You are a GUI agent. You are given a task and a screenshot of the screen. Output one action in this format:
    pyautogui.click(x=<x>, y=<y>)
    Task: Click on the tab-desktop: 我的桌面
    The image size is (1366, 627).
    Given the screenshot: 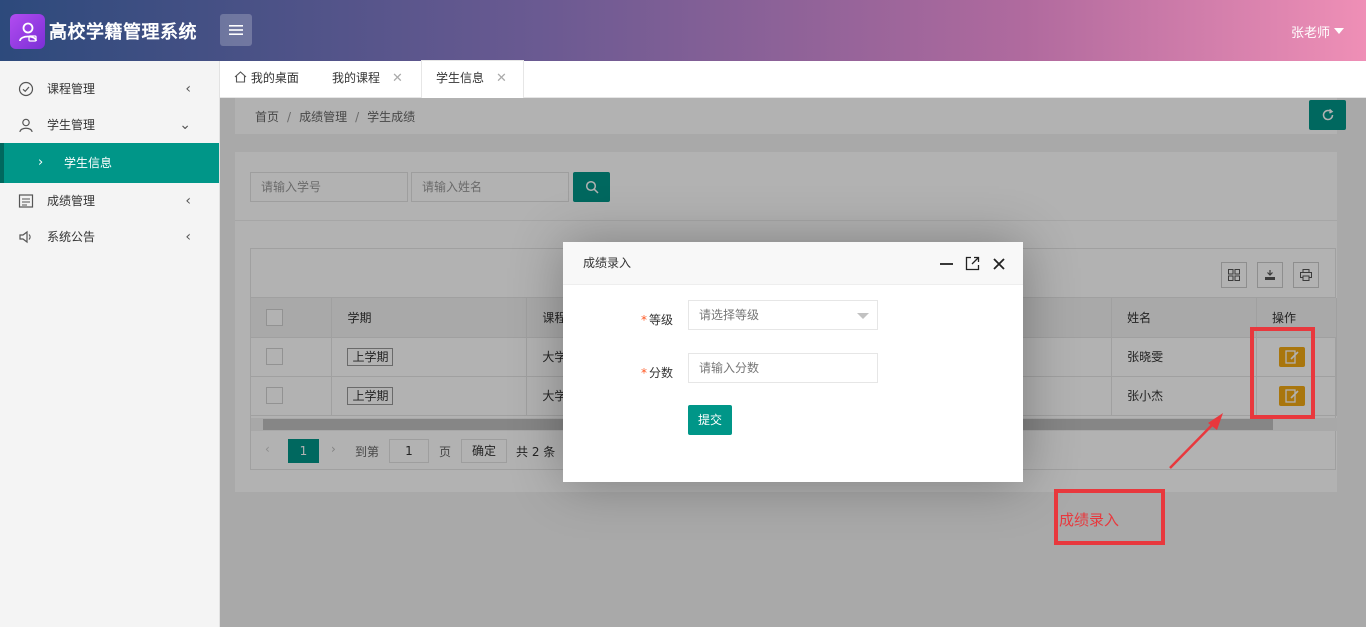 What is the action you would take?
    pyautogui.click(x=266, y=79)
    